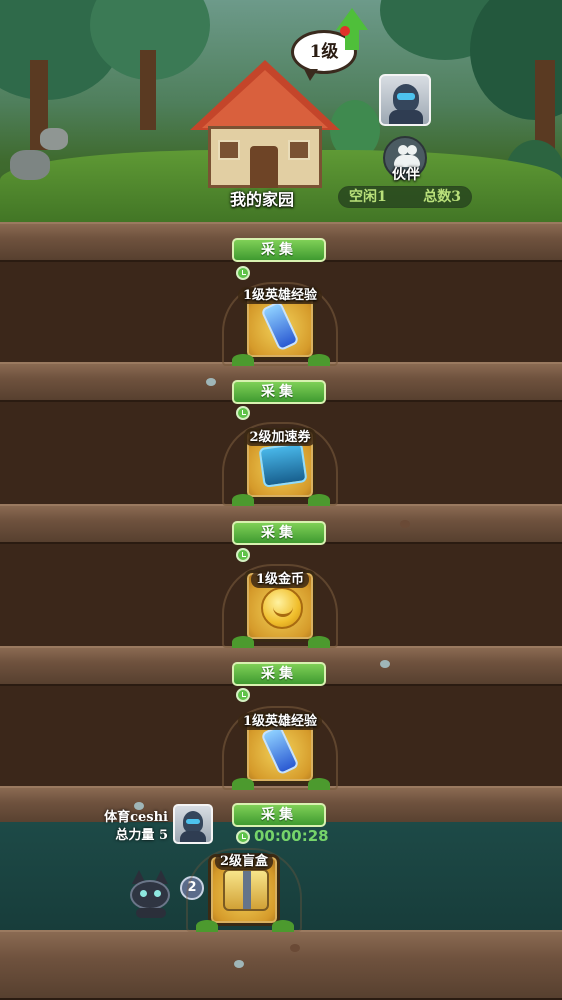 This screenshot has height=1000, width=562. Describe the element at coordinates (261, 199) in the screenshot. I see `home-title: 我的家园` at that location.